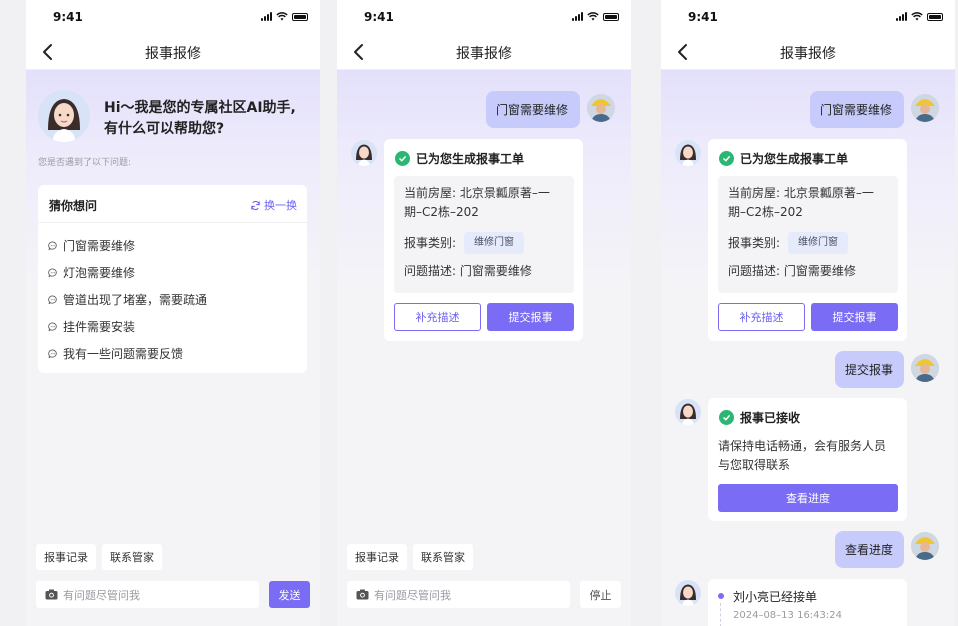 Image resolution: width=958 pixels, height=626 pixels. I want to click on suggested-question-item: 管道出现了堵塞，需要疏通, so click(172, 299).